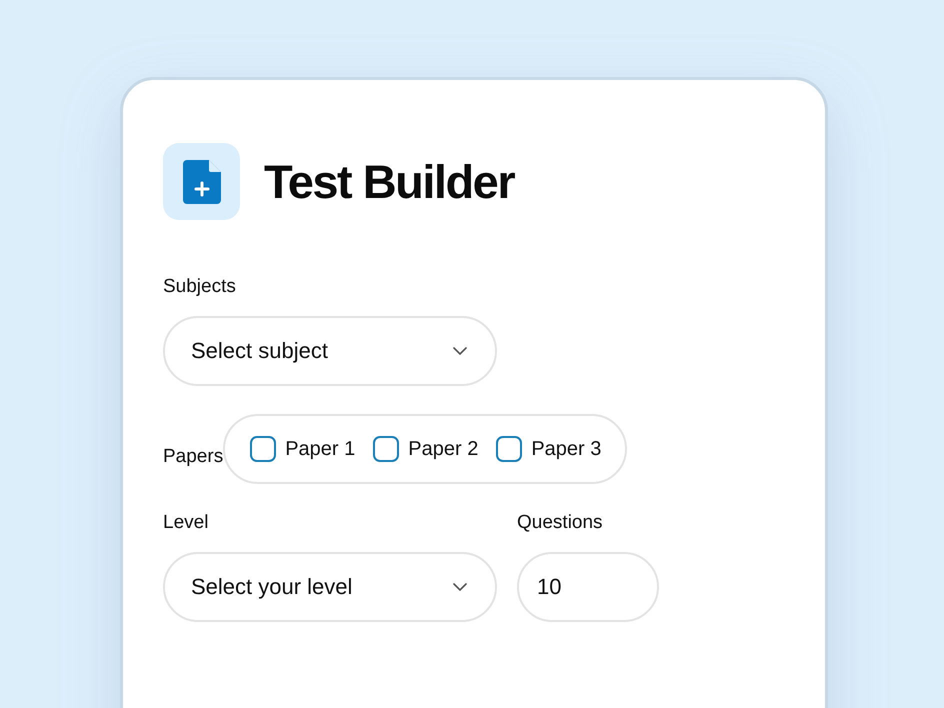 The image size is (944, 708). Describe the element at coordinates (443, 449) in the screenshot. I see `checkbox-label: Paper 2` at that location.